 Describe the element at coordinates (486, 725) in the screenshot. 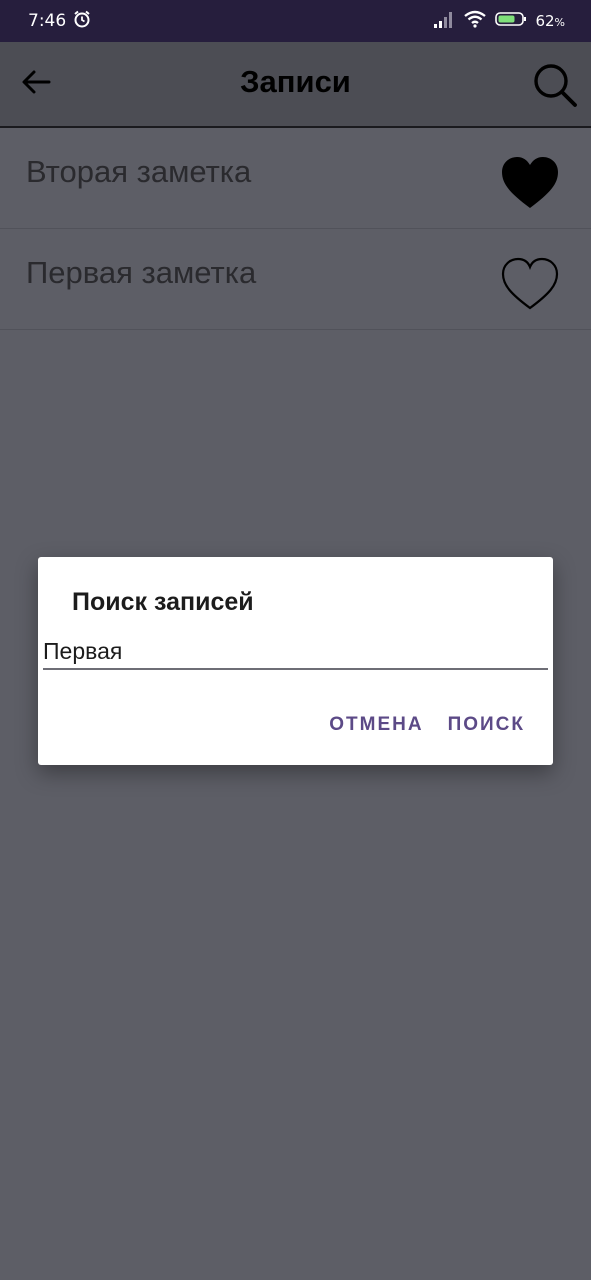

I see `search-submit-button: ПОИСК` at that location.